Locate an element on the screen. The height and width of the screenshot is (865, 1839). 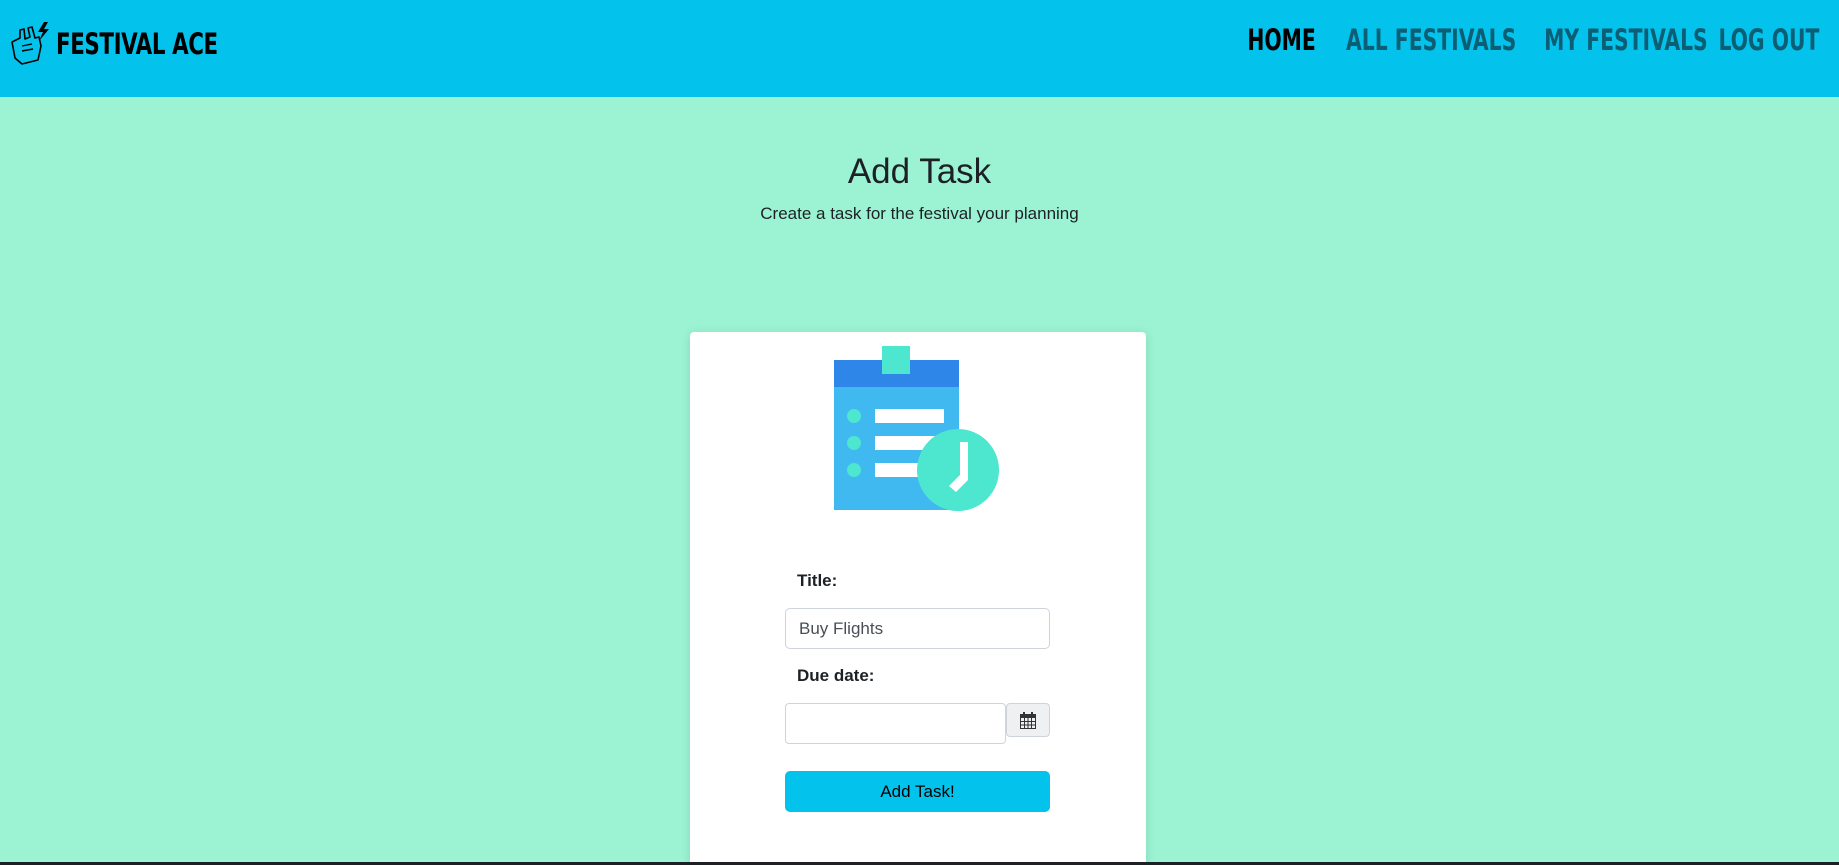
brand-name: FESTIVAL ACE is located at coordinates (137, 44).